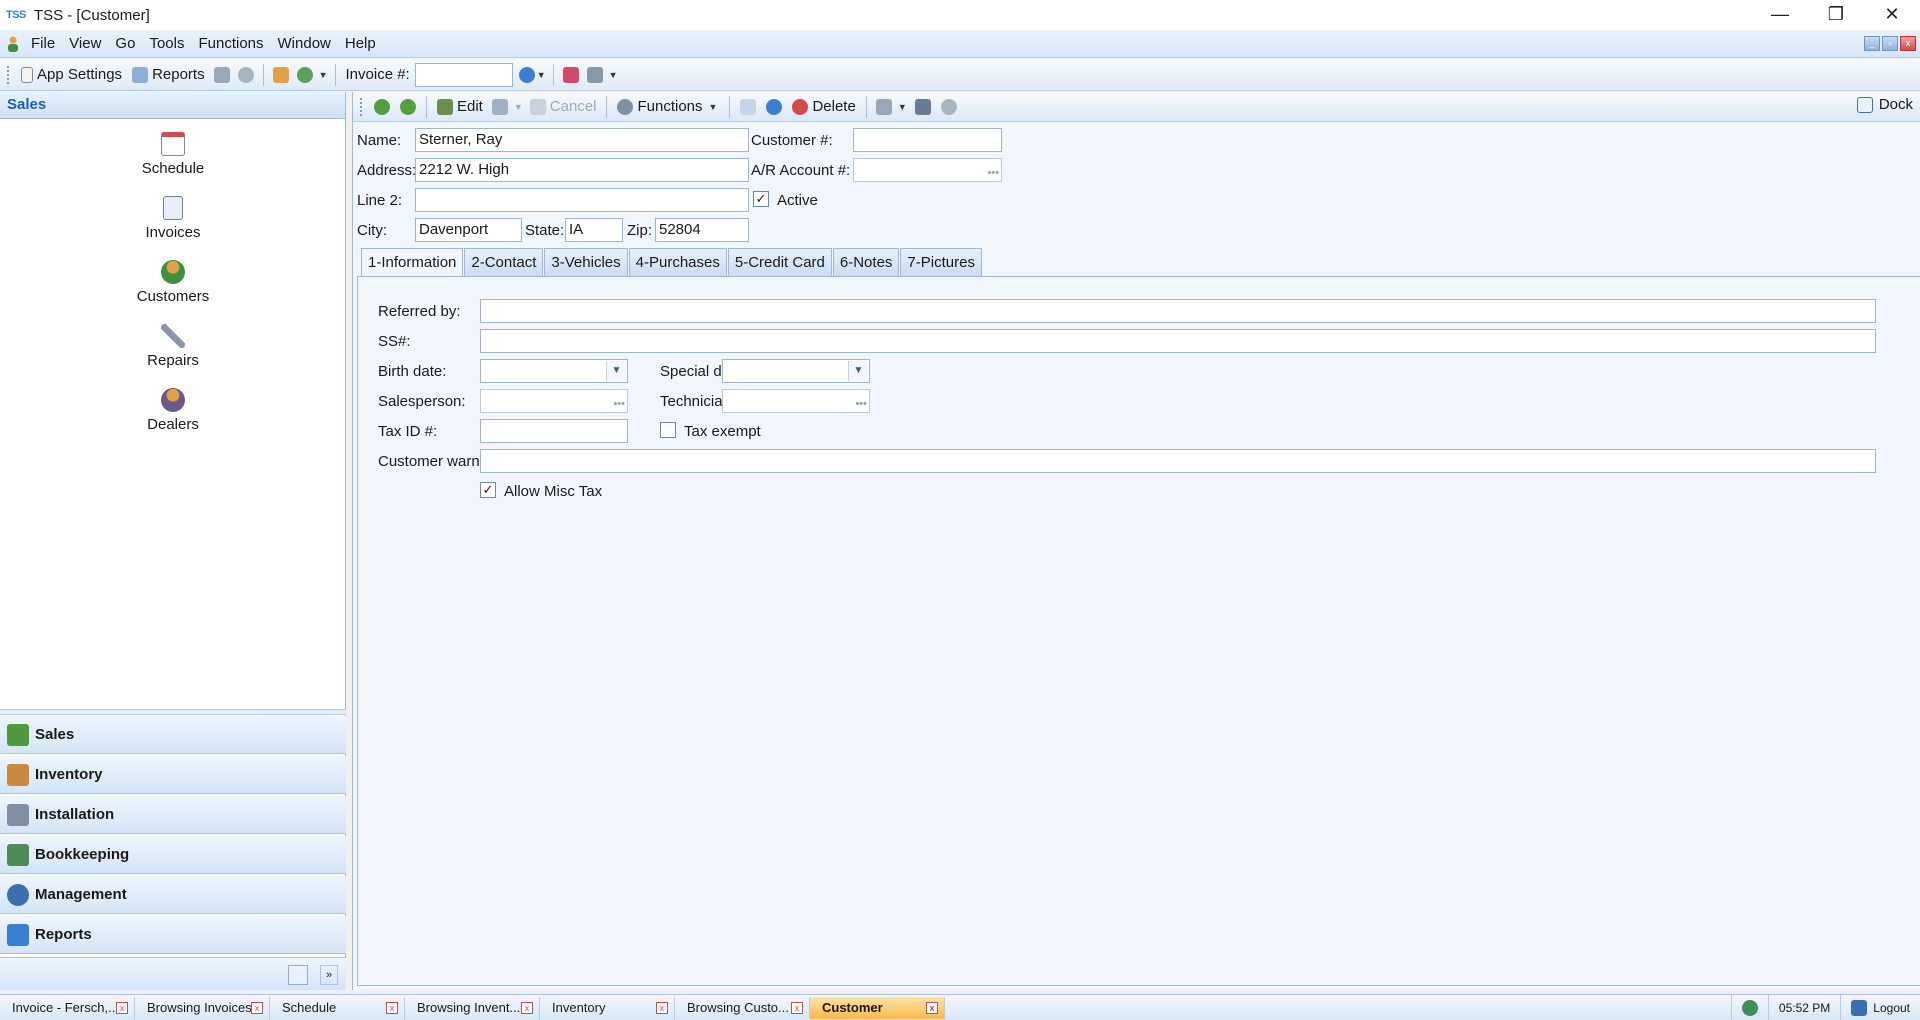 This screenshot has width=1920, height=1020. I want to click on launch-item-schedule: Schedule, so click(173, 154).